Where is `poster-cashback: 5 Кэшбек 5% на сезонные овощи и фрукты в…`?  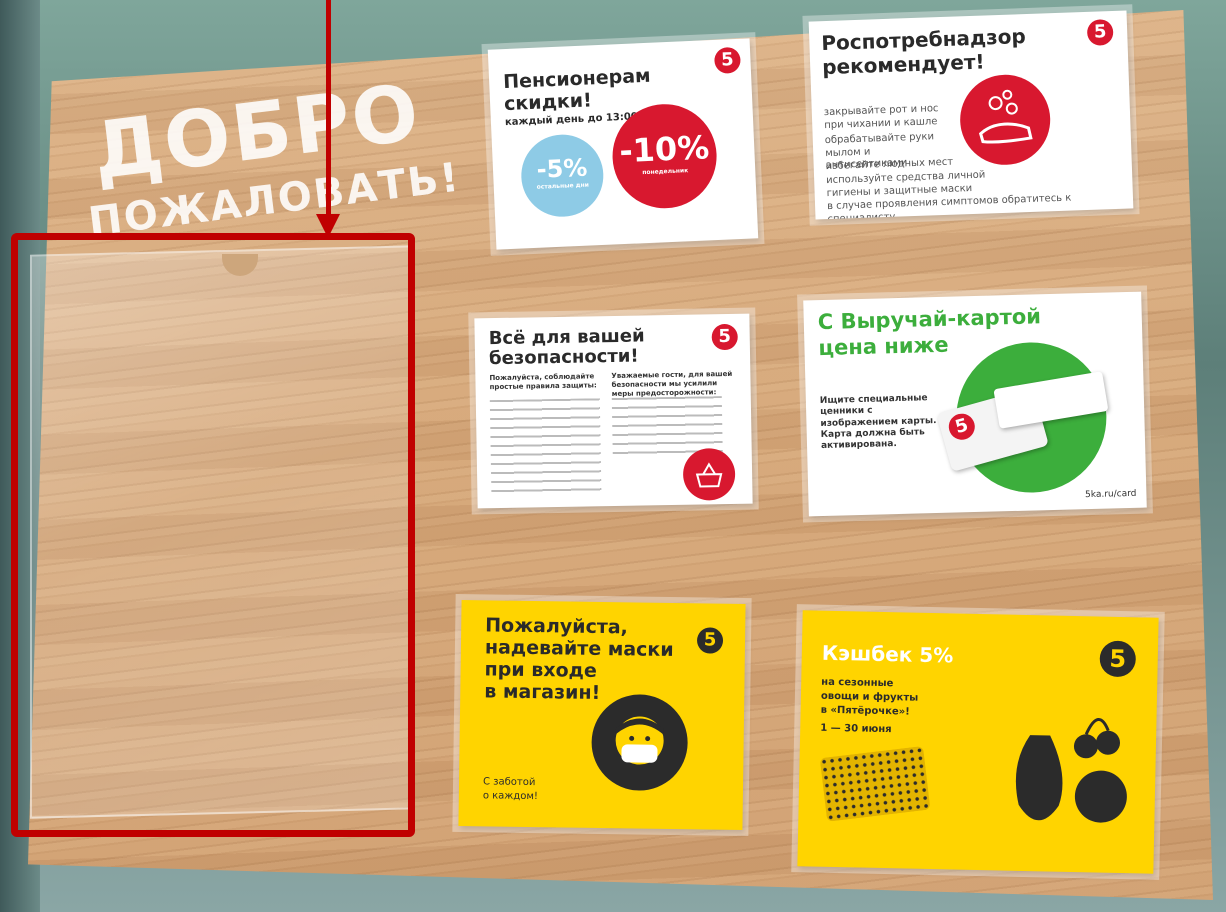 poster-cashback: 5 Кэшбек 5% на сезонные овощи и фрукты в… is located at coordinates (978, 742).